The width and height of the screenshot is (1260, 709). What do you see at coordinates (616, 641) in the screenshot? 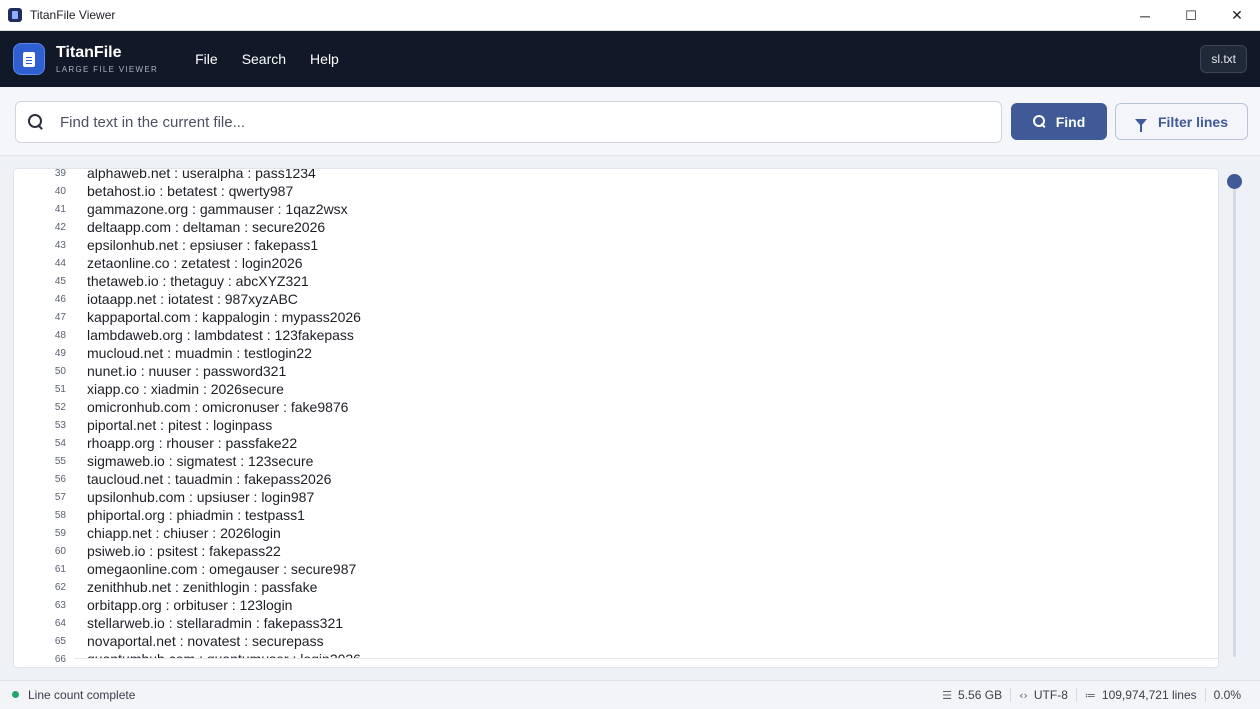
I see `file-line: 65 novaportal.net : novatest : securepass` at bounding box center [616, 641].